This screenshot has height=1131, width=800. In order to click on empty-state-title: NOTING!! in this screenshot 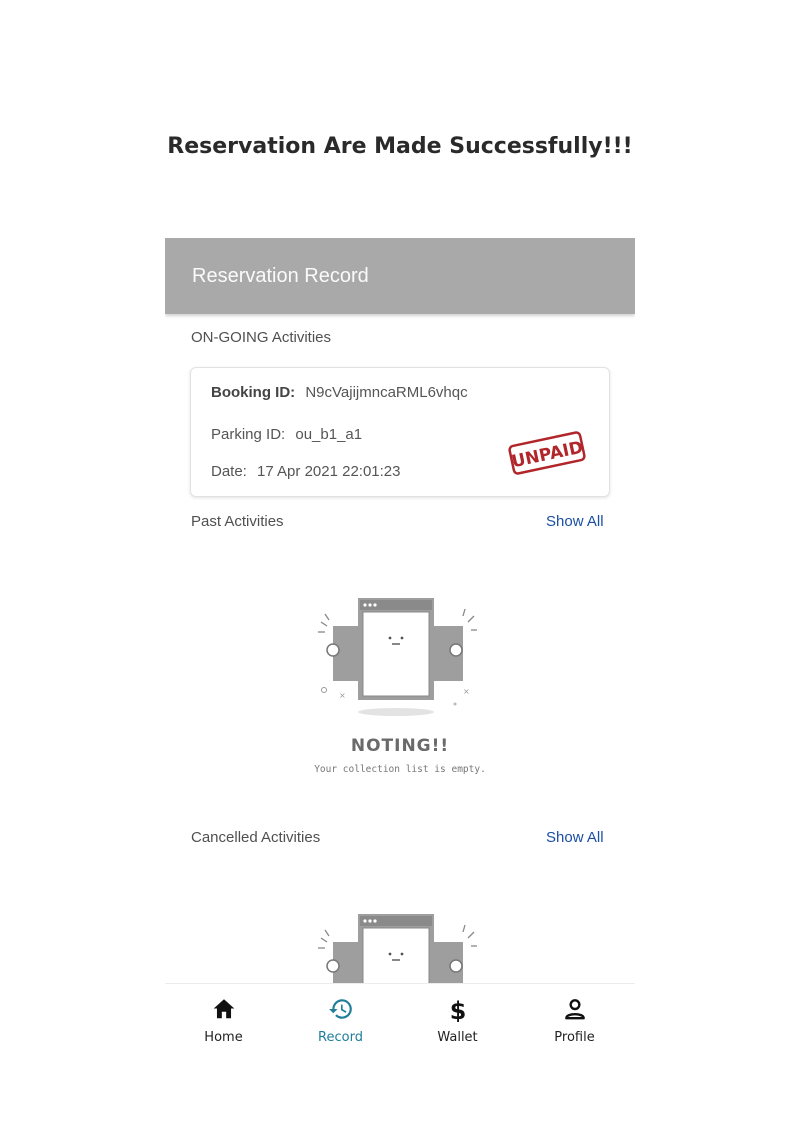, I will do `click(400, 746)`.